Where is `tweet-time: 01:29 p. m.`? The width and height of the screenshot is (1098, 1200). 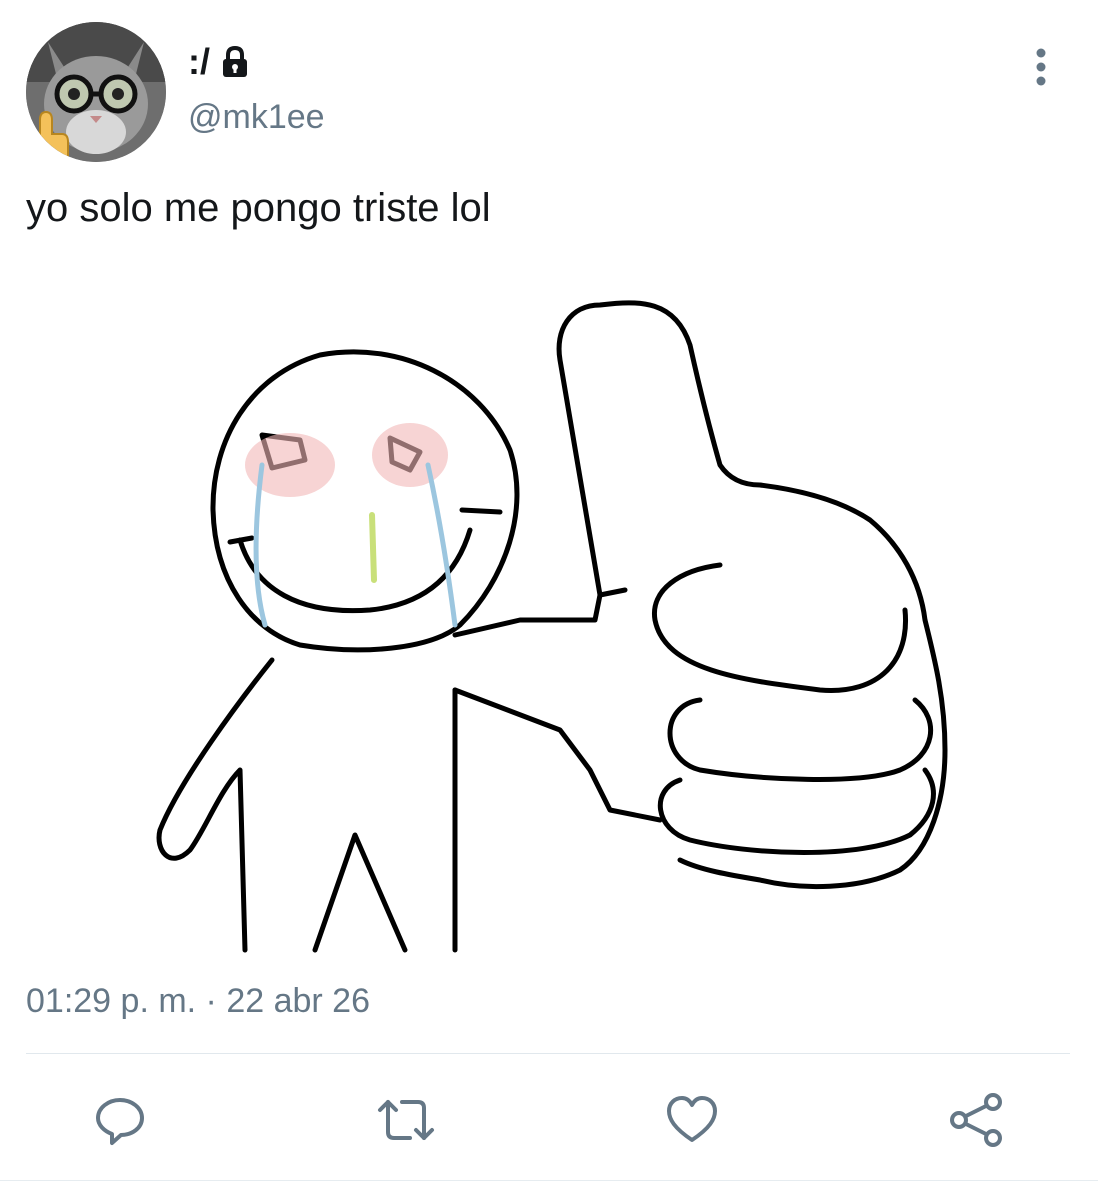 tweet-time: 01:29 p. m. is located at coordinates (111, 1001).